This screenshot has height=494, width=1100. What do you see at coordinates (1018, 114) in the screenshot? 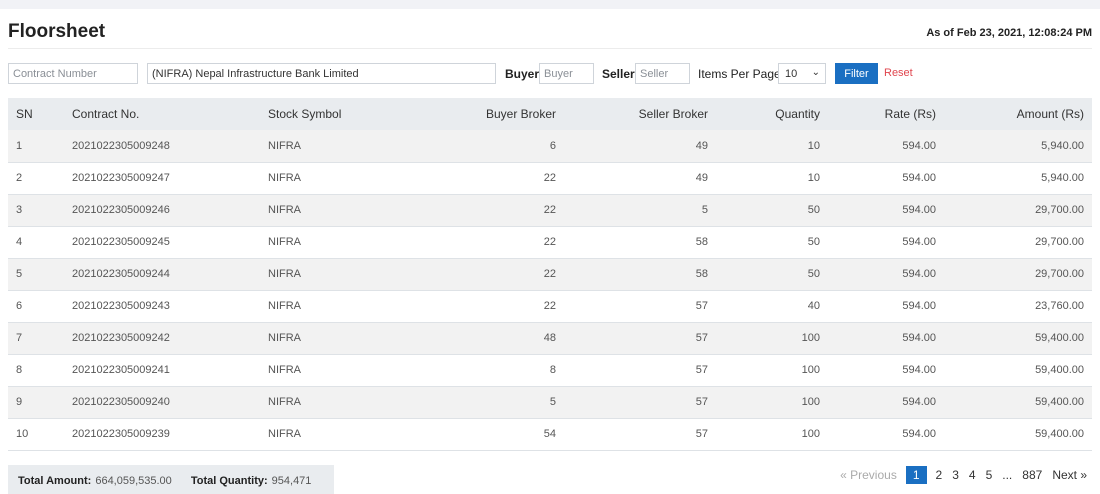
I see `col-header-amount: Amount (Rs)` at bounding box center [1018, 114].